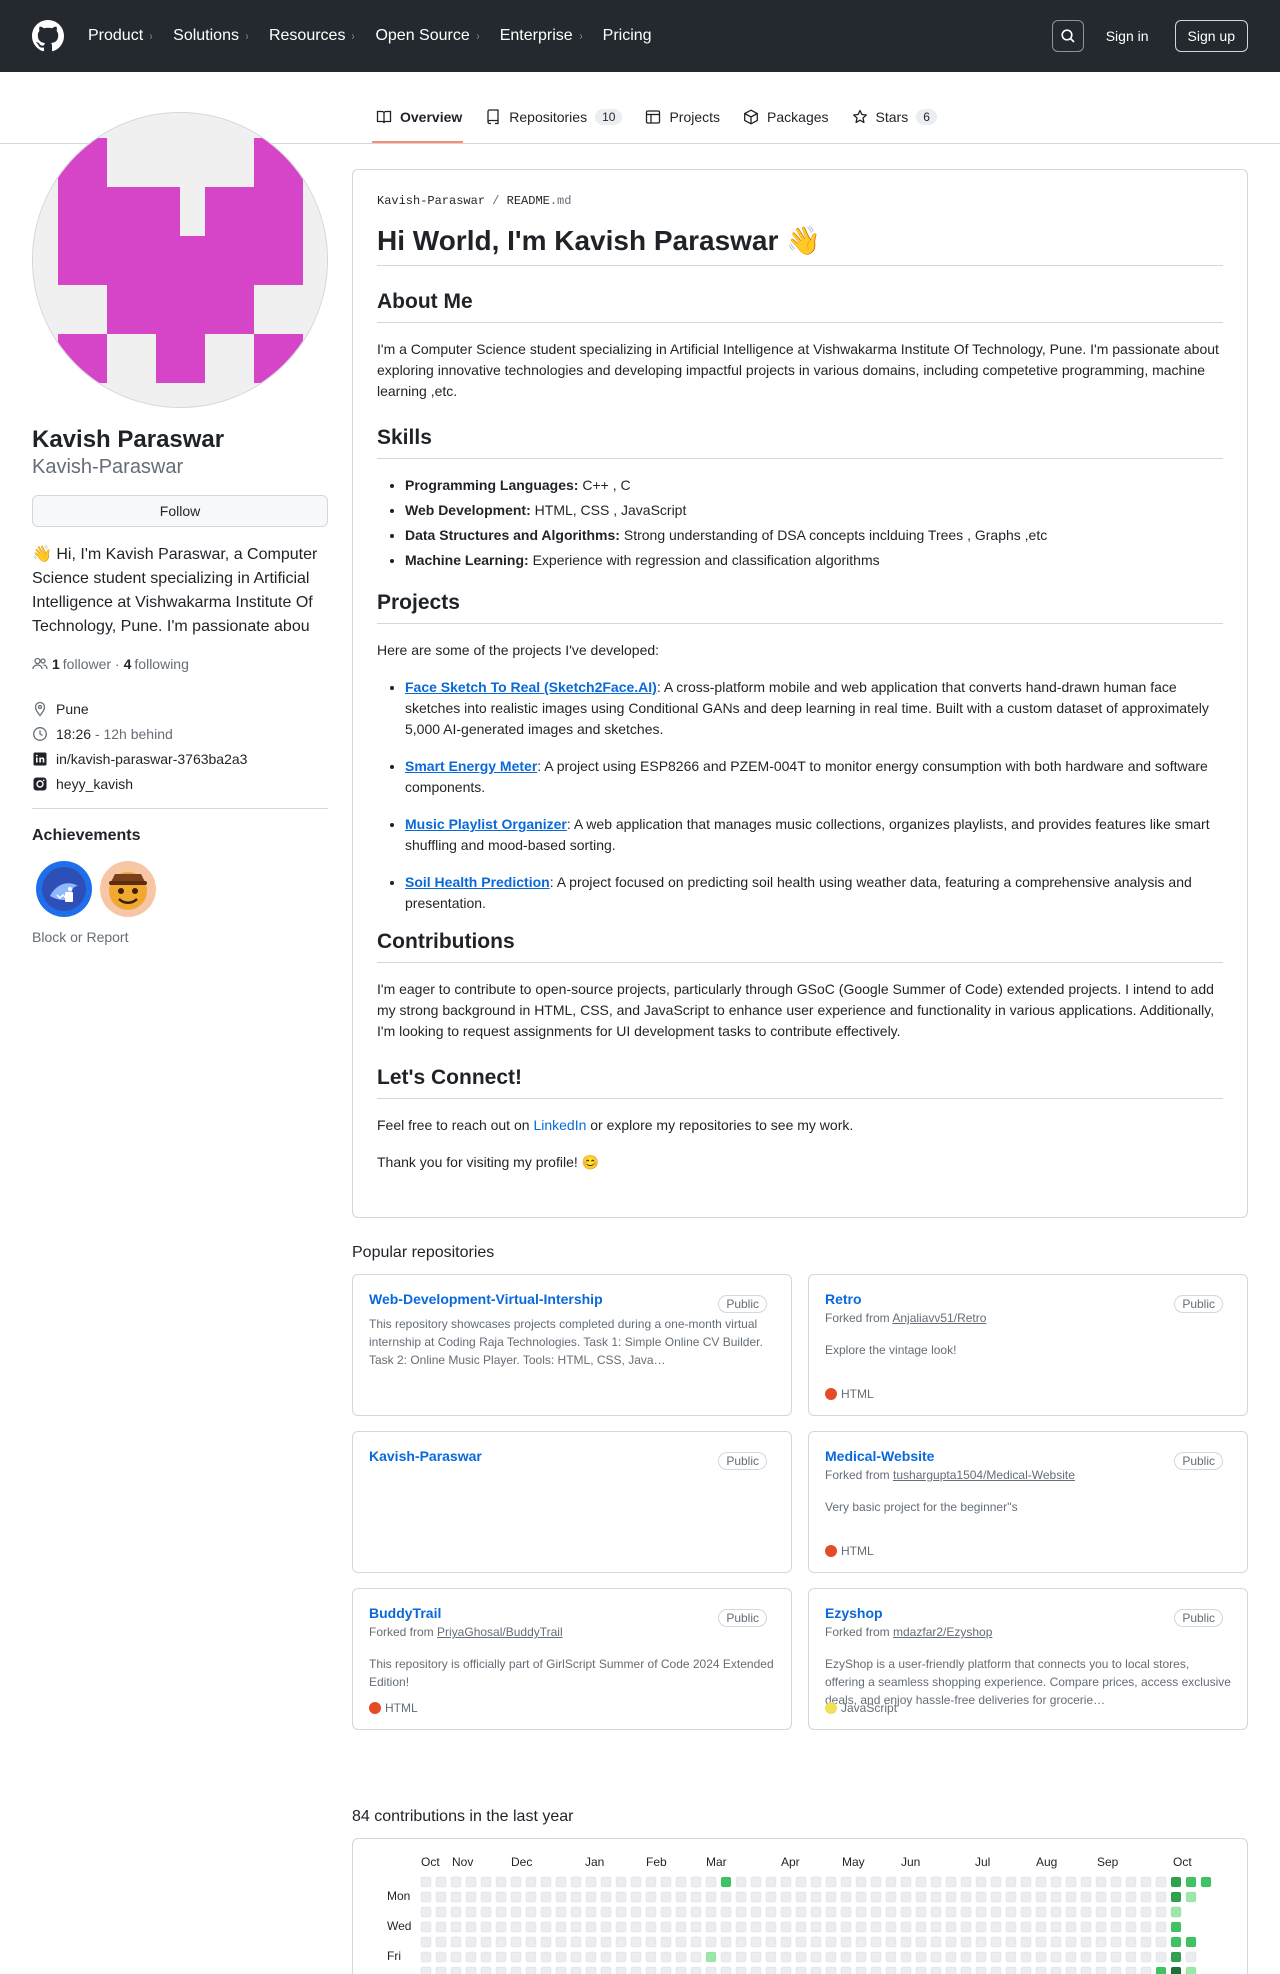  Describe the element at coordinates (1127, 36) in the screenshot. I see `sign-in-link: Sign in` at that location.